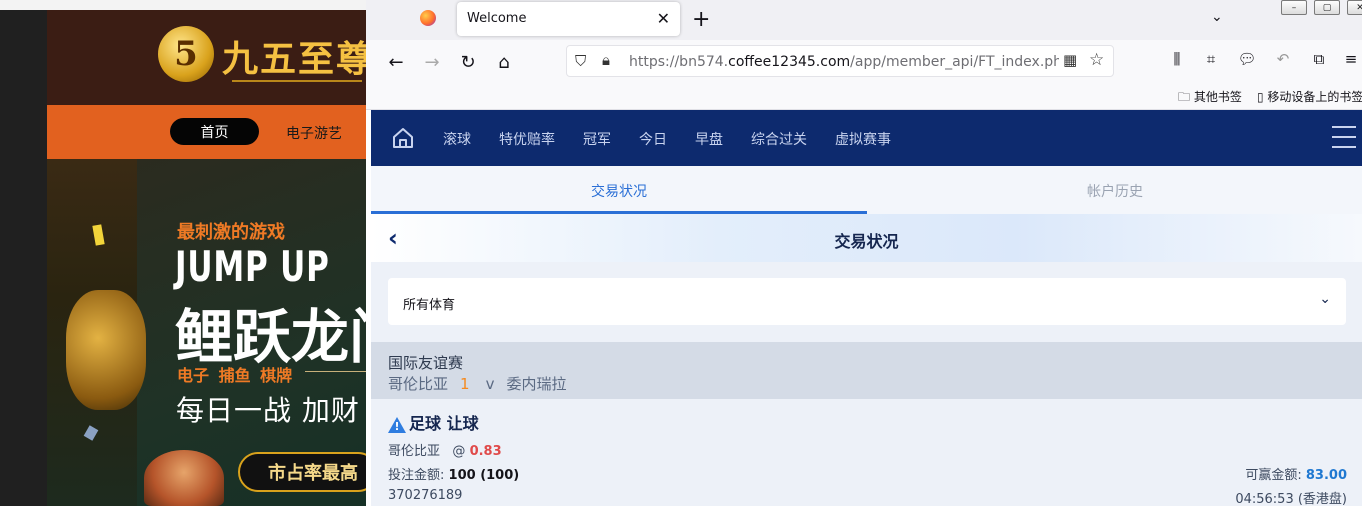  What do you see at coordinates (186, 54) in the screenshot?
I see `logo-icon: 5` at bounding box center [186, 54].